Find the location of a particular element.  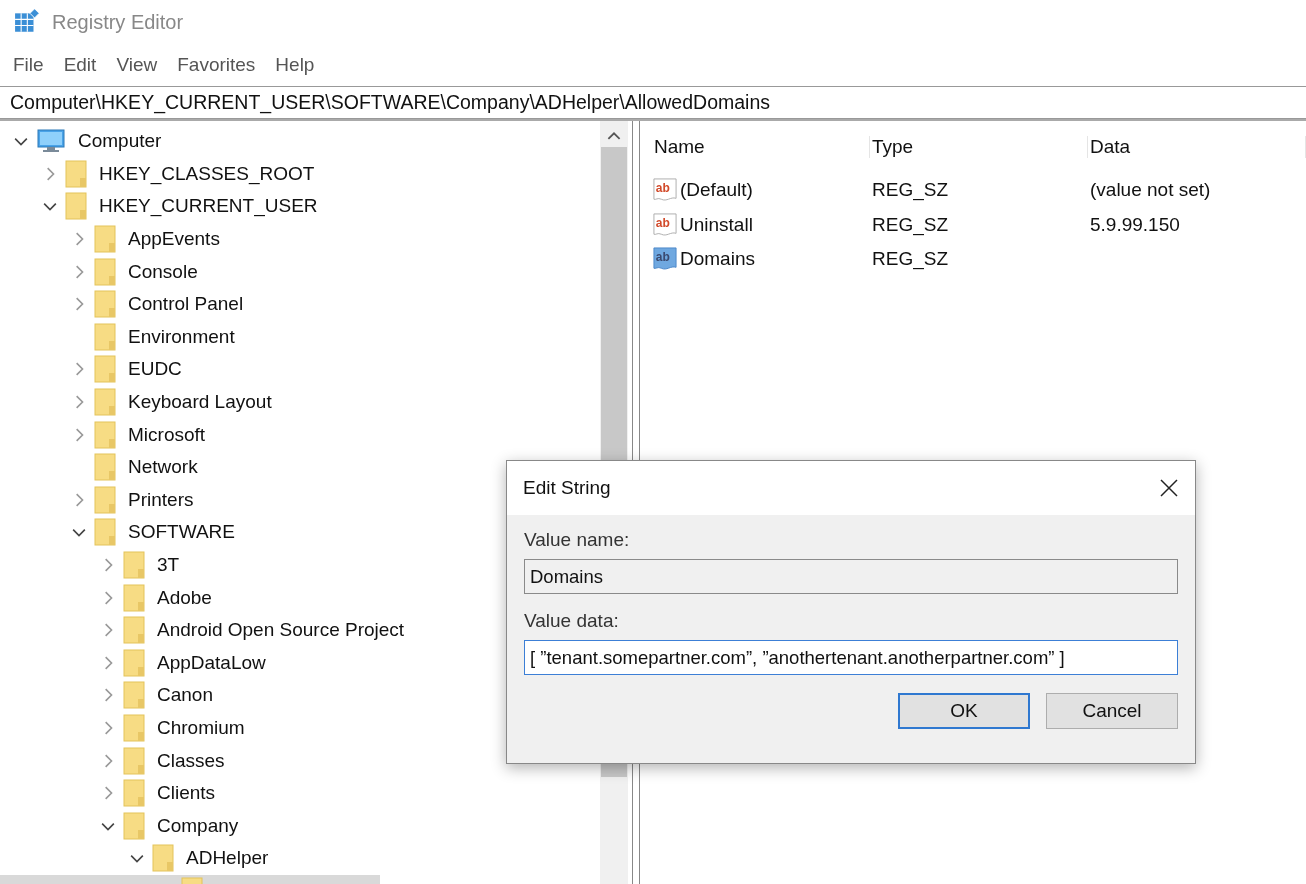

tree-item-label: ADHelper is located at coordinates (227, 858).